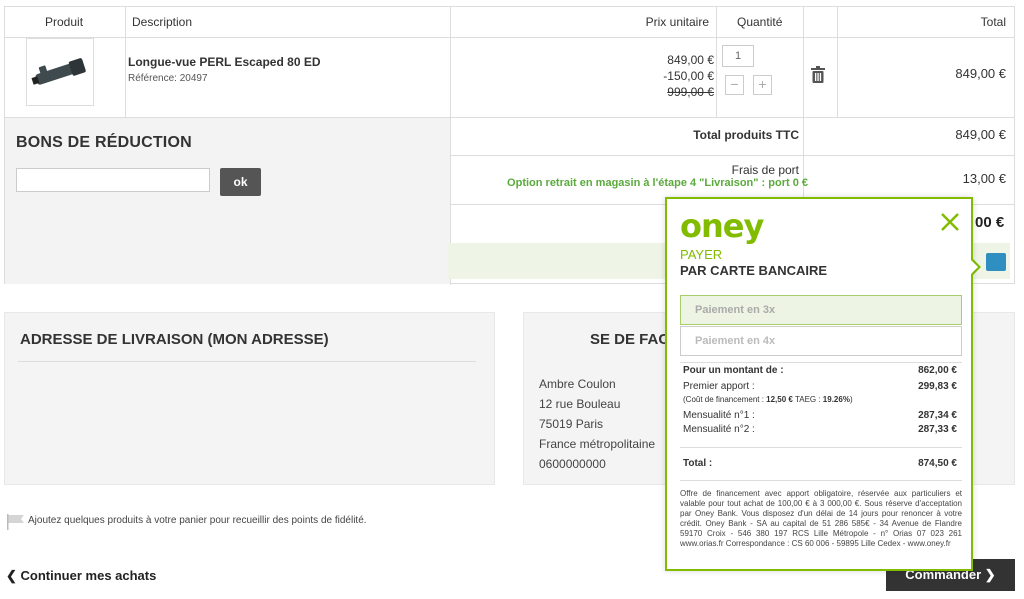 This screenshot has height=599, width=1024. I want to click on financing-cost-suffix: ), so click(851, 399).